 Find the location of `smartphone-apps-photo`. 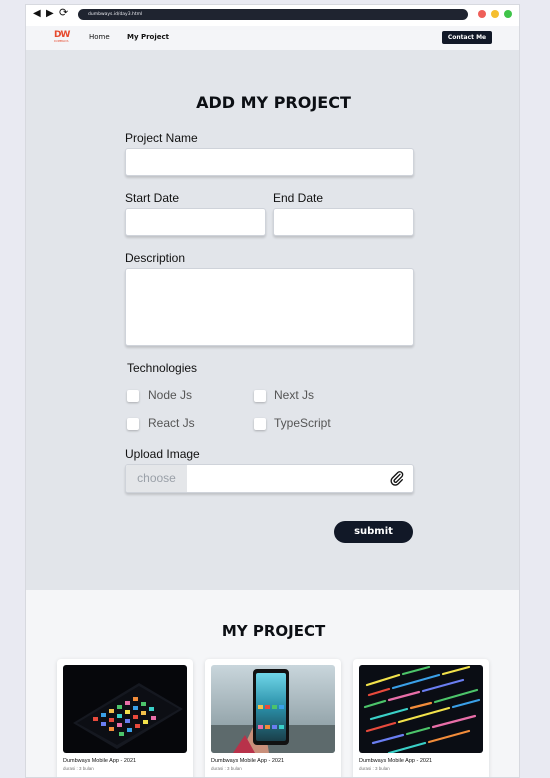

smartphone-apps-photo is located at coordinates (125, 709).